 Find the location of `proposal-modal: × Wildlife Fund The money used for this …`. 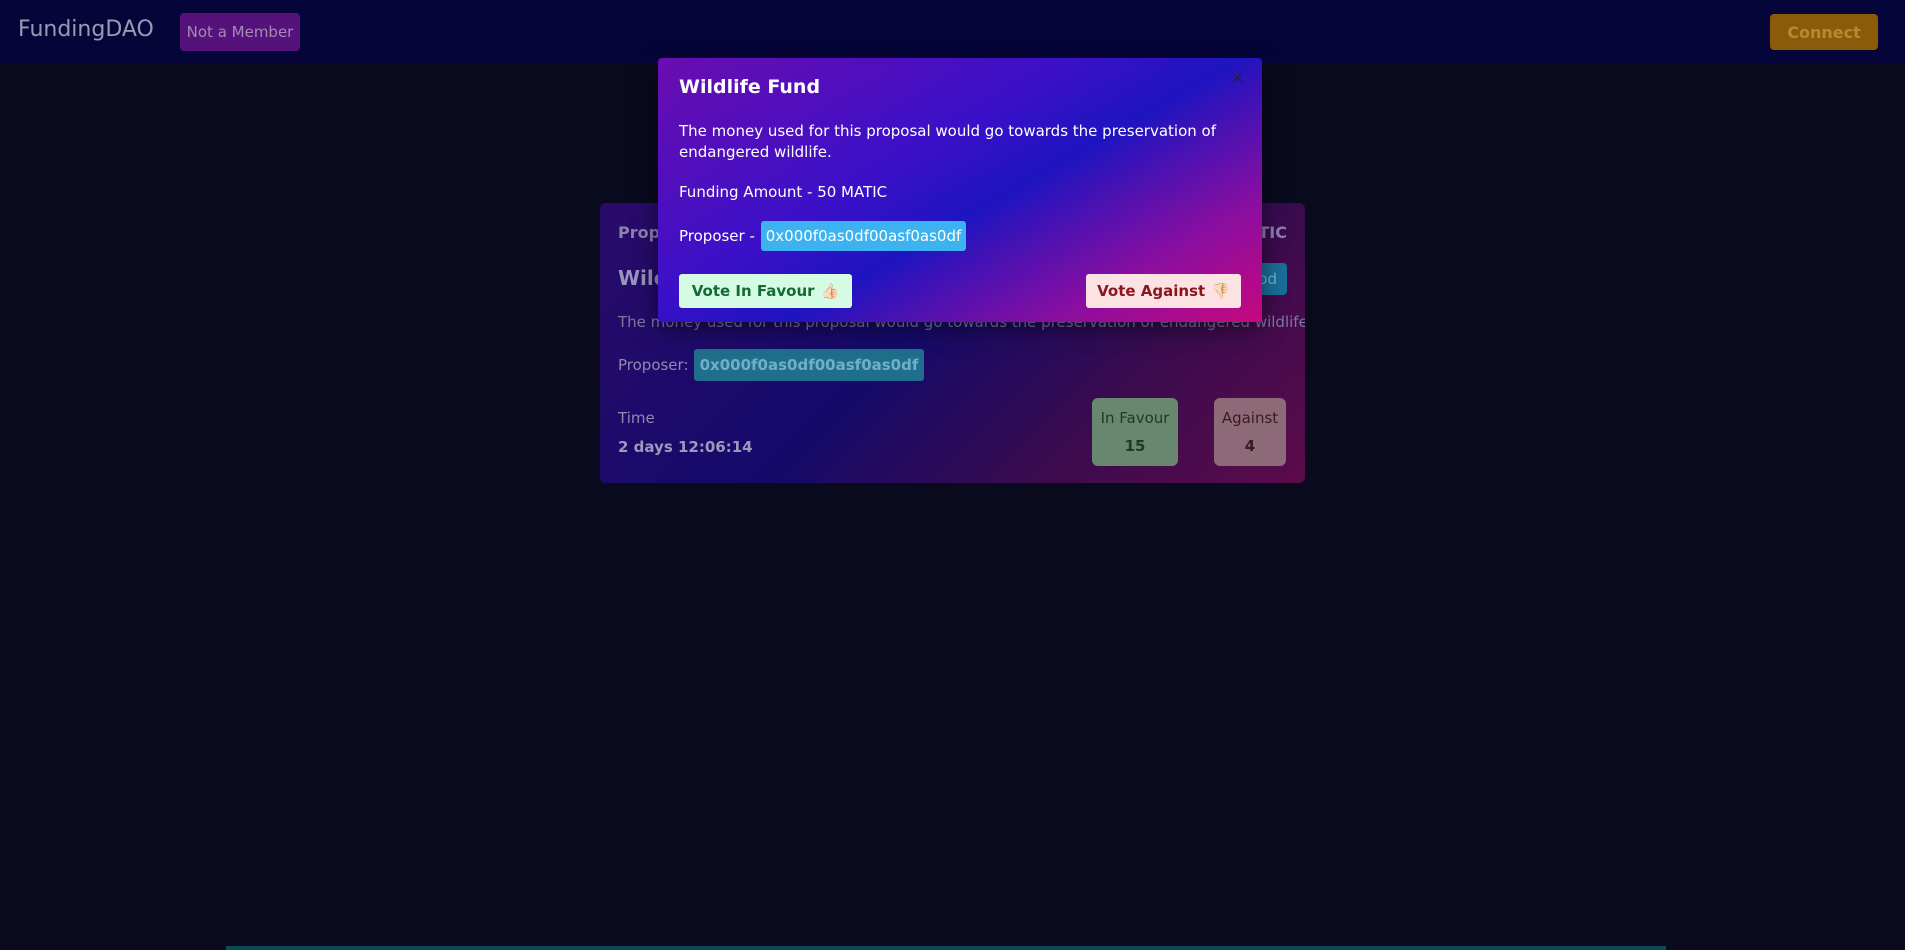

proposal-modal: × Wildlife Fund The money used for this … is located at coordinates (960, 190).